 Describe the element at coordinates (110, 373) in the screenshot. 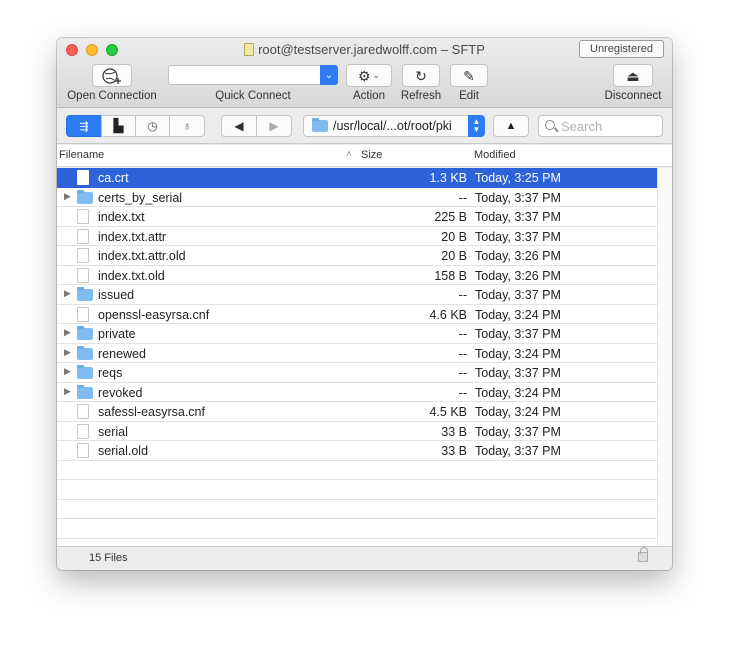

I see `file-name: reqs` at that location.